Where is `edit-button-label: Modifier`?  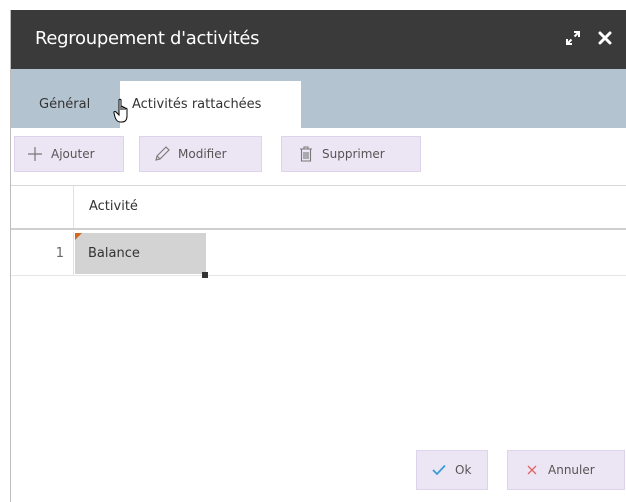 edit-button-label: Modifier is located at coordinates (202, 154).